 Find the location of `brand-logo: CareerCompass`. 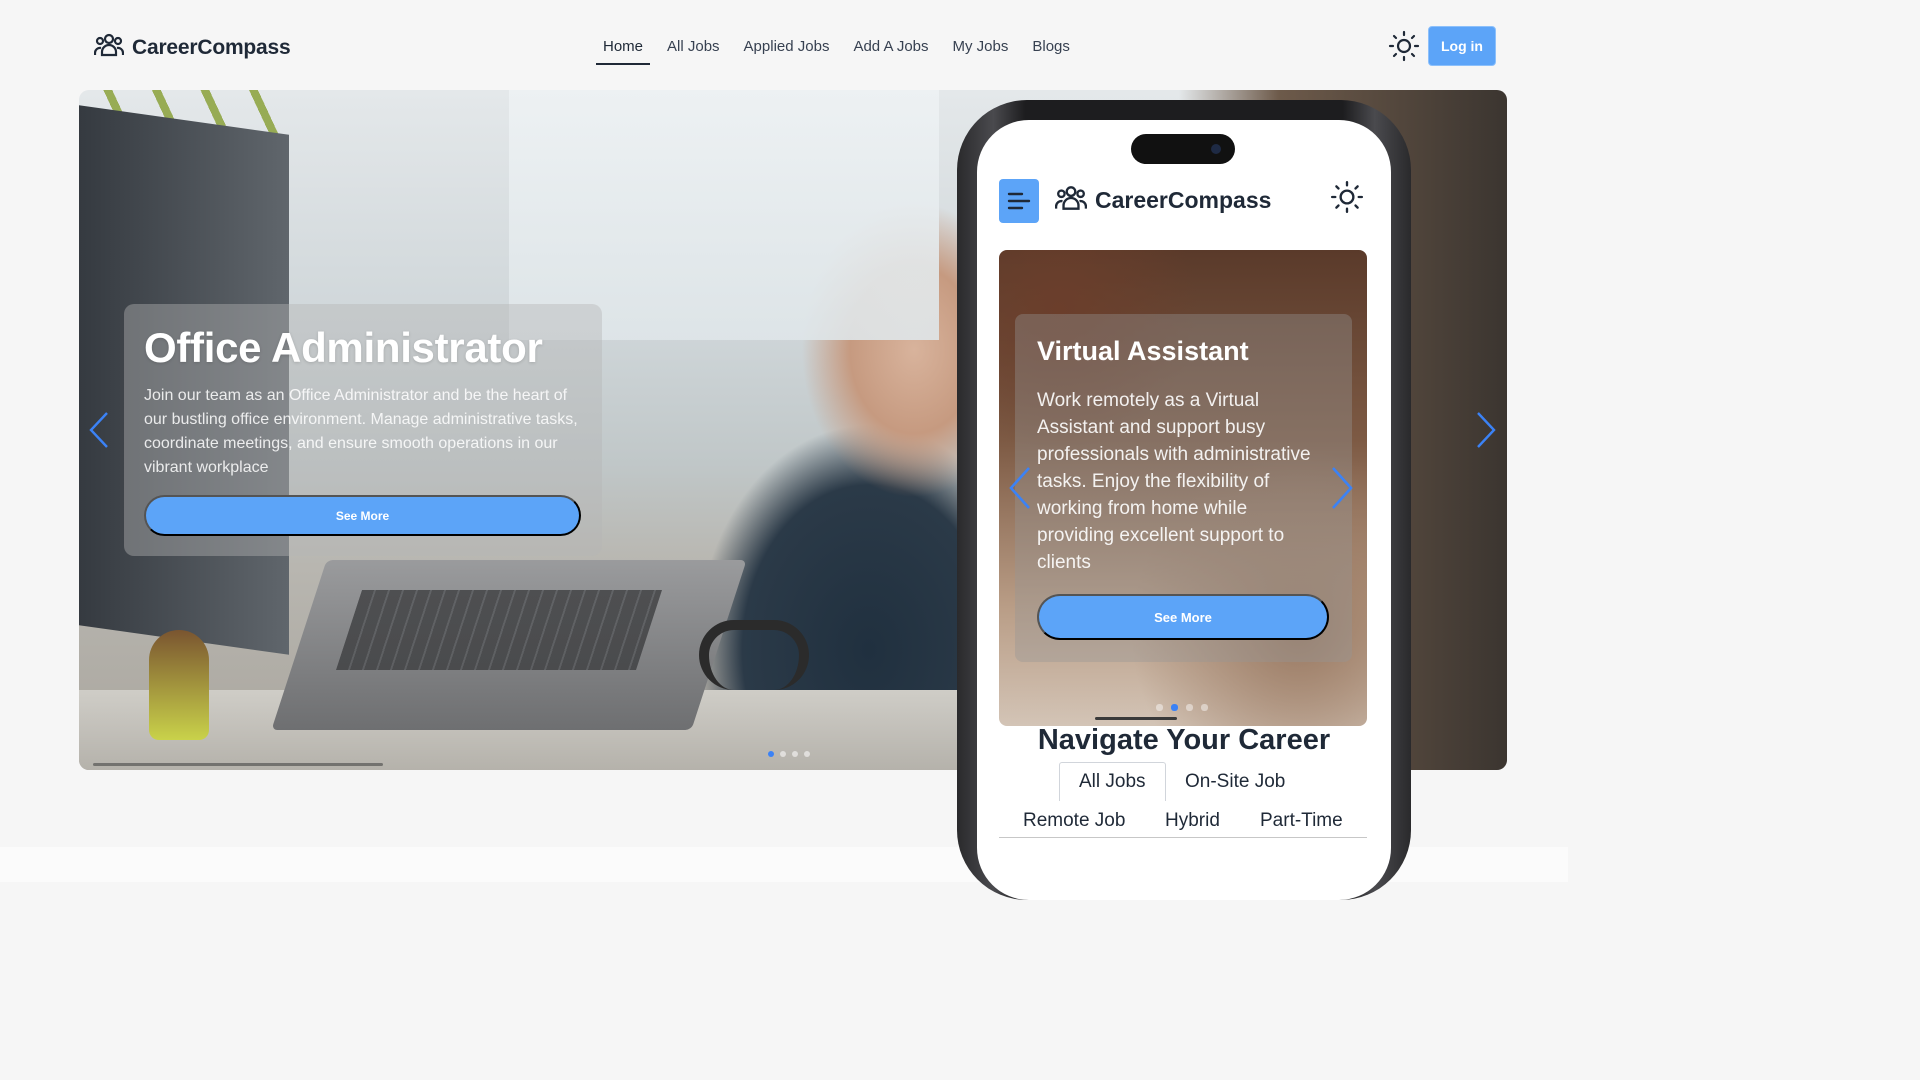

brand-logo: CareerCompass is located at coordinates (192, 47).